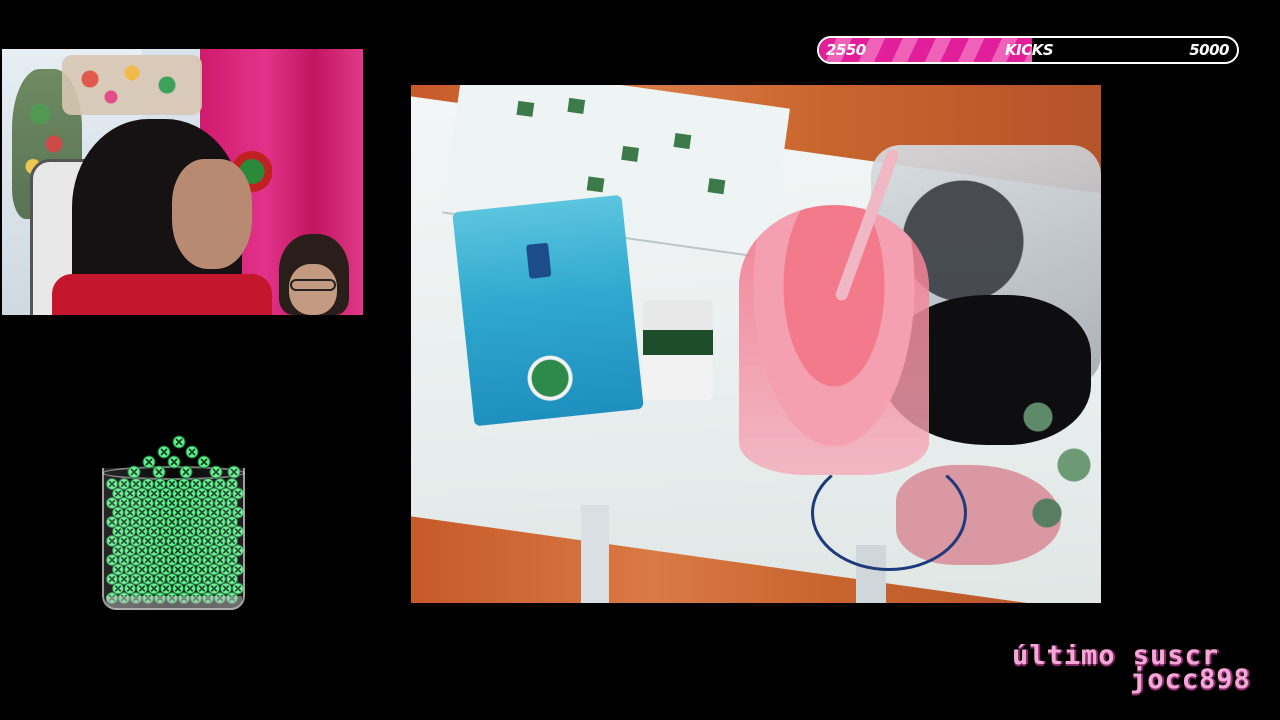  What do you see at coordinates (550, 378) in the screenshot?
I see `box-artwork` at bounding box center [550, 378].